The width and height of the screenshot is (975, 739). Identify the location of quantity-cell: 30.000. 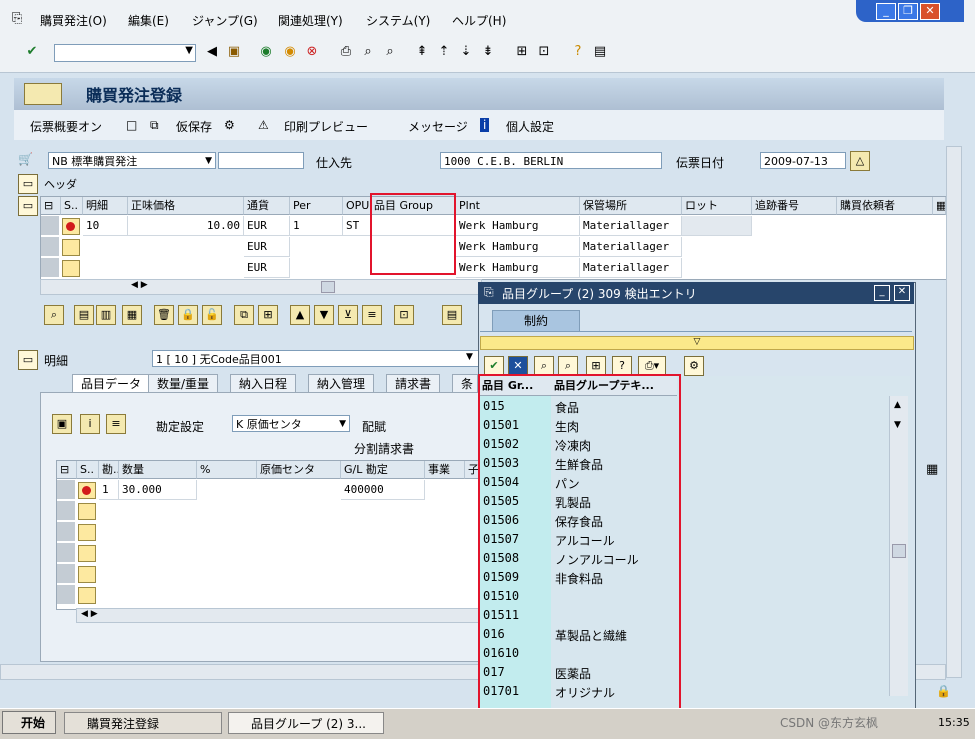
(158, 490).